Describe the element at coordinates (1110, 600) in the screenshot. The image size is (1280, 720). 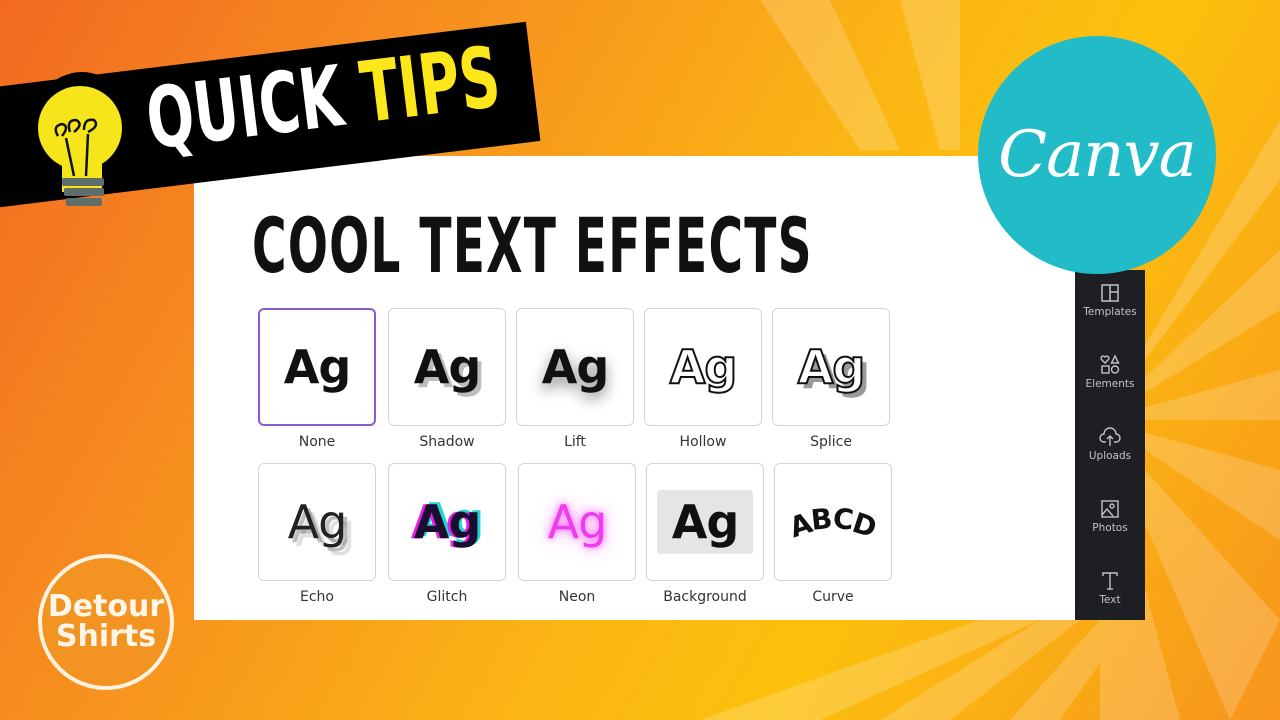
I see `sidebar-item-label: Text` at that location.